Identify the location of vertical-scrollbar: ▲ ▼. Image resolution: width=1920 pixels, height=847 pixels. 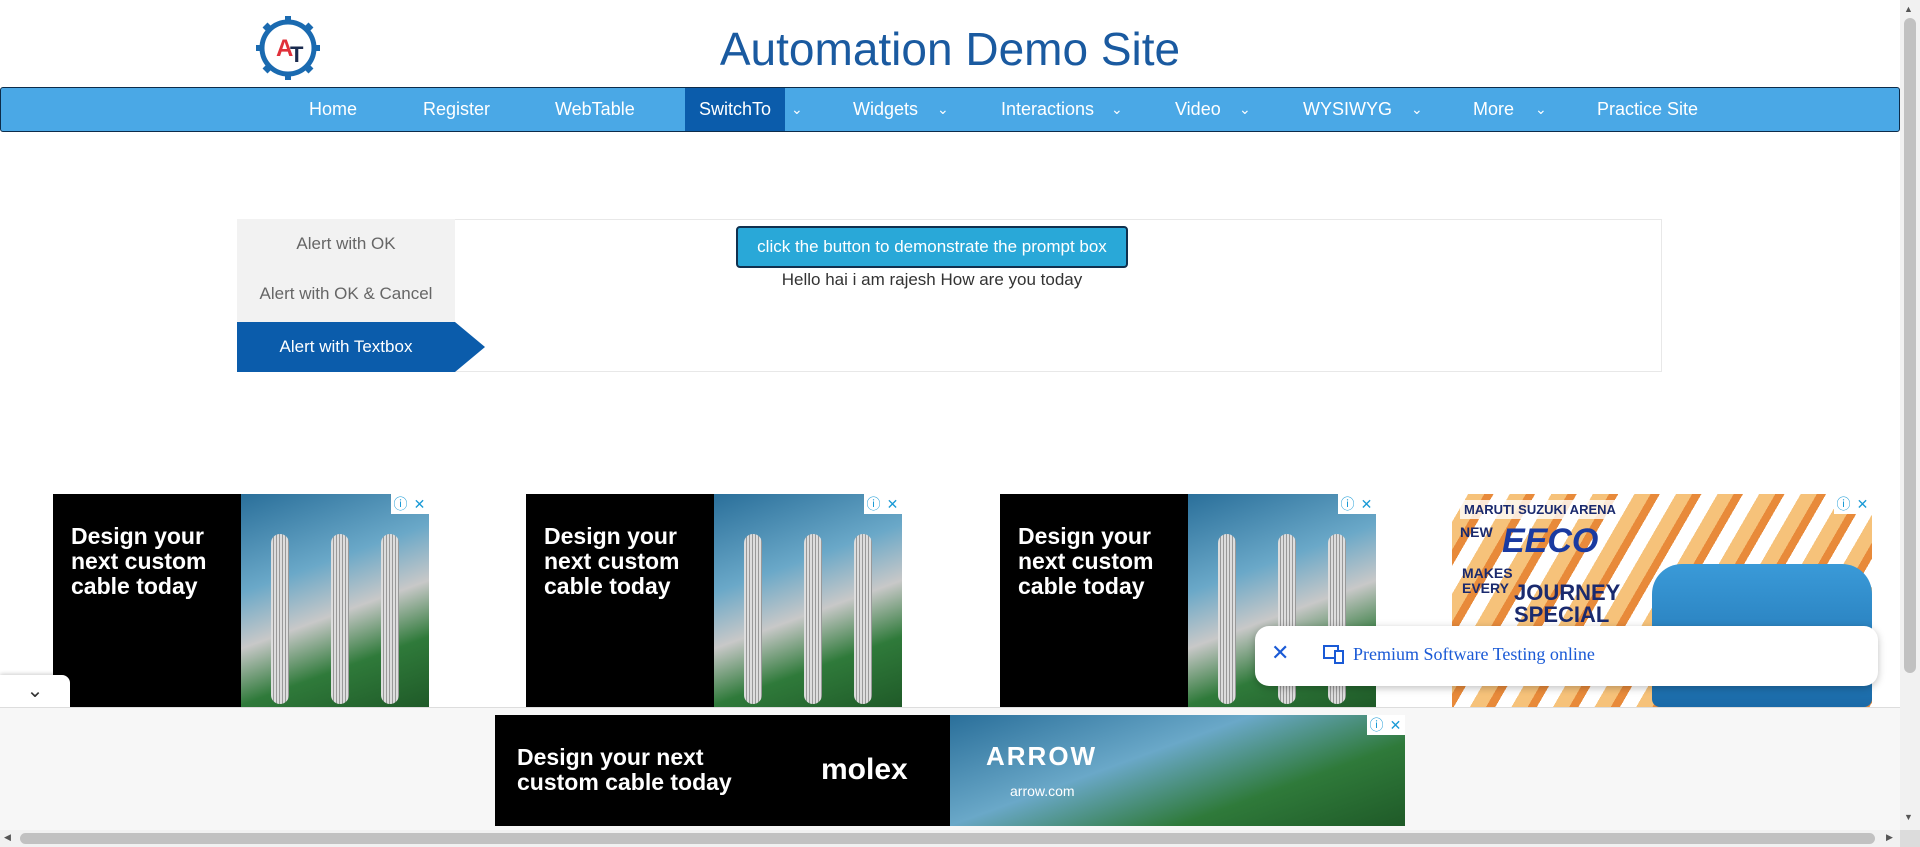
(1910, 415).